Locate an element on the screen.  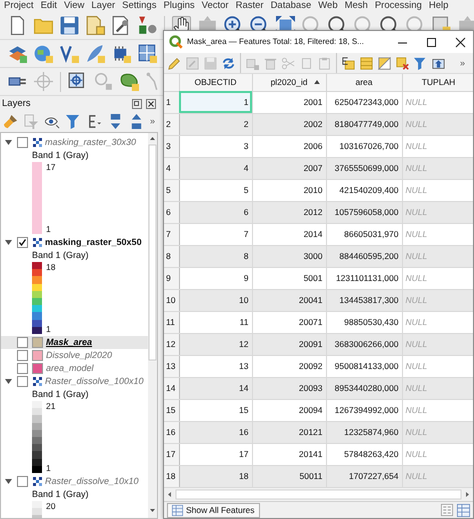
refresh-icon is located at coordinates (228, 63).